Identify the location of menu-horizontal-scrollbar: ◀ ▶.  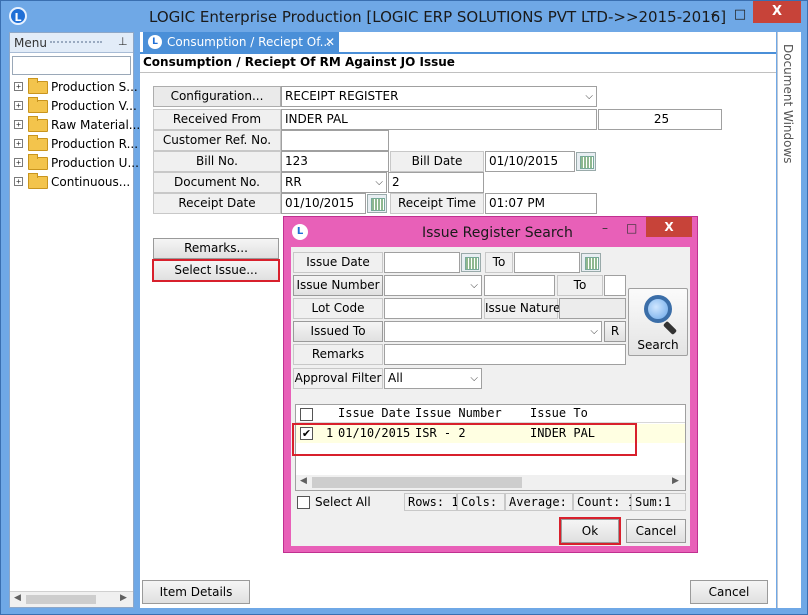
(71, 599).